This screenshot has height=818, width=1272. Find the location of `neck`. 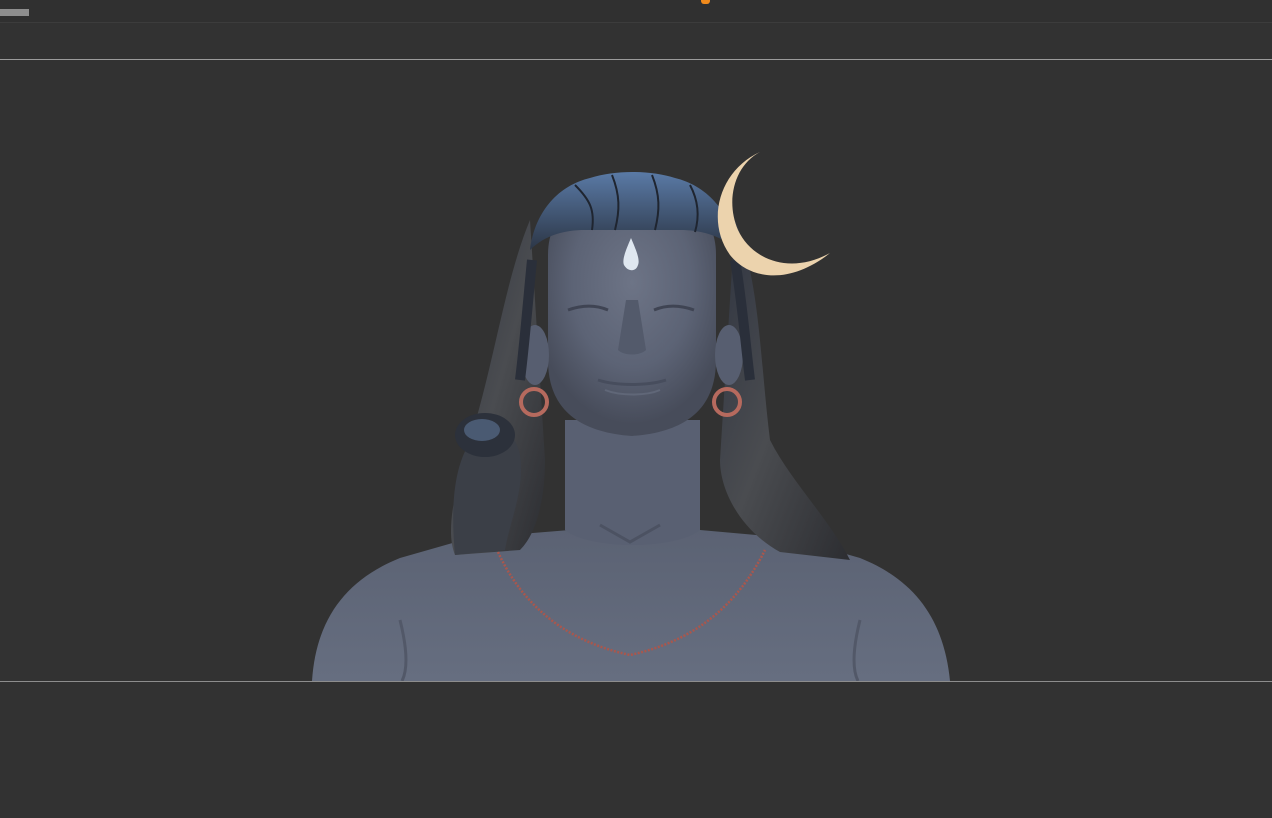

neck is located at coordinates (632, 482).